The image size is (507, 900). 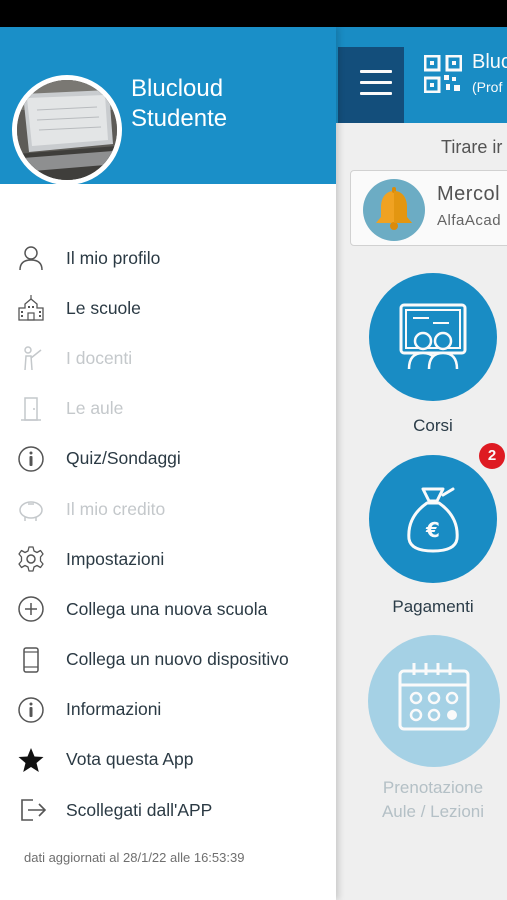 I want to click on avatar, so click(x=67, y=130).